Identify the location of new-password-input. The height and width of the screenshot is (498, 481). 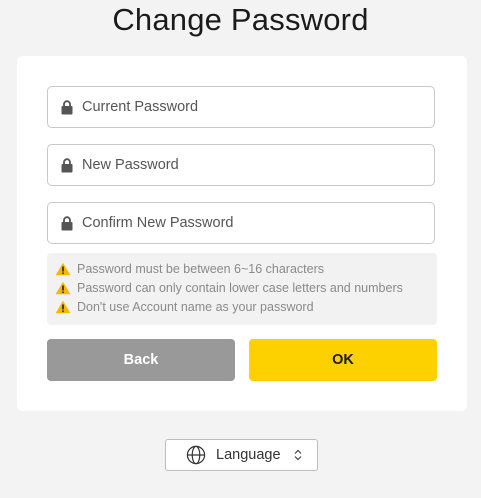
(258, 165).